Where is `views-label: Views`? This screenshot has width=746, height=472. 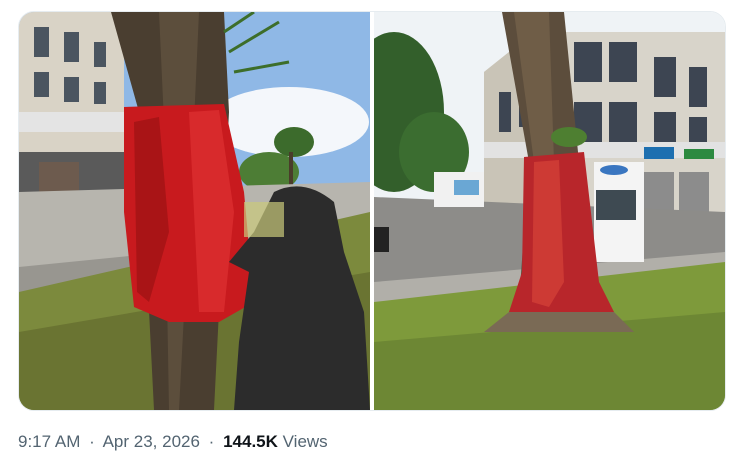 views-label: Views is located at coordinates (305, 441).